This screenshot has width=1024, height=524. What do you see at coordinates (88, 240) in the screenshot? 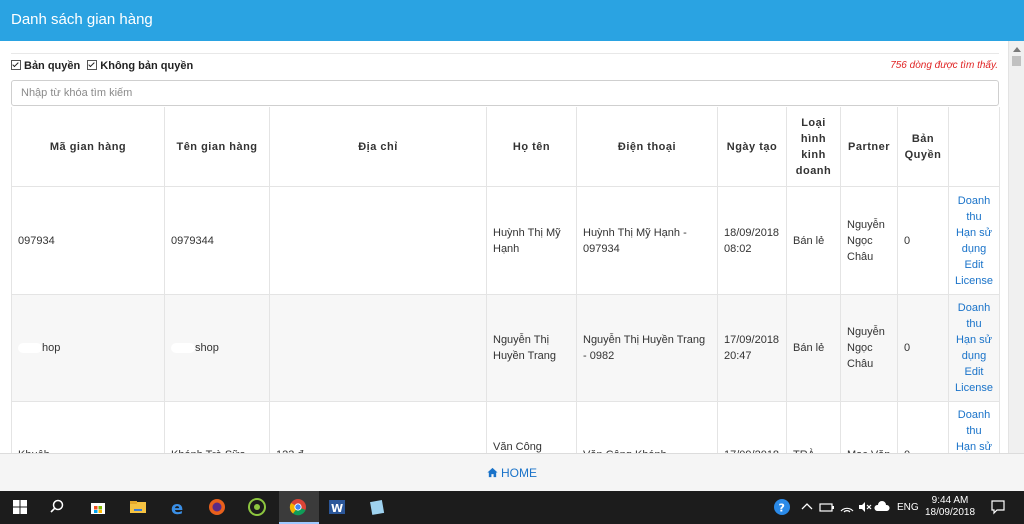
I see `cell-store-code: 097934` at bounding box center [88, 240].